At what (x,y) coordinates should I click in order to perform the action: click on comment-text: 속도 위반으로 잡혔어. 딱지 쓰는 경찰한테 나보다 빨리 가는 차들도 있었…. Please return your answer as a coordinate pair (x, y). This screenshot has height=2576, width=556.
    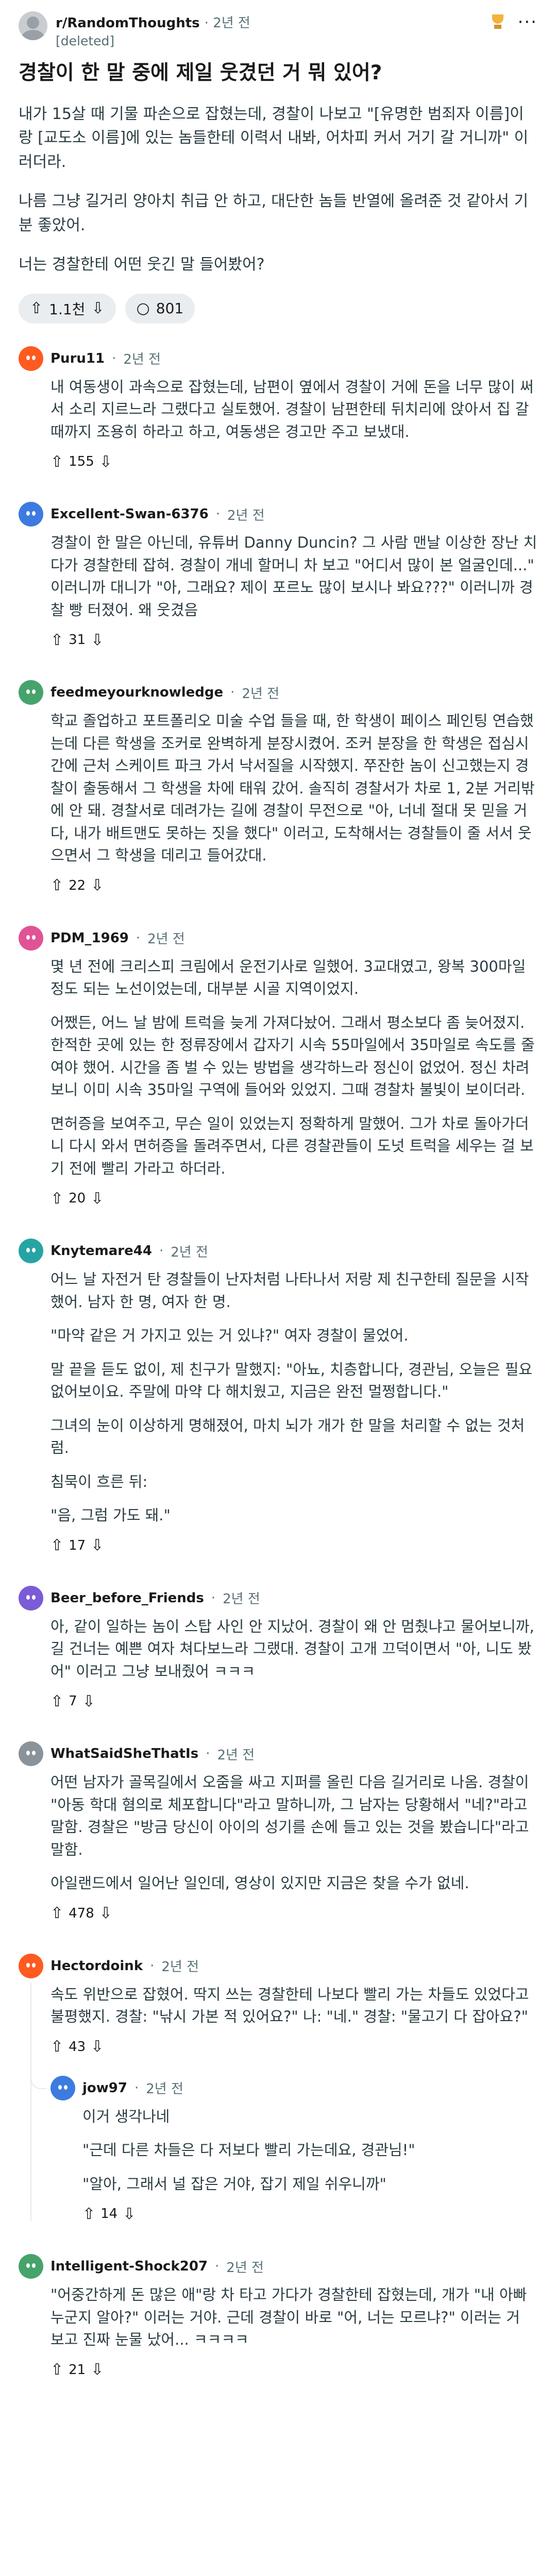
    Looking at the image, I should click on (289, 2005).